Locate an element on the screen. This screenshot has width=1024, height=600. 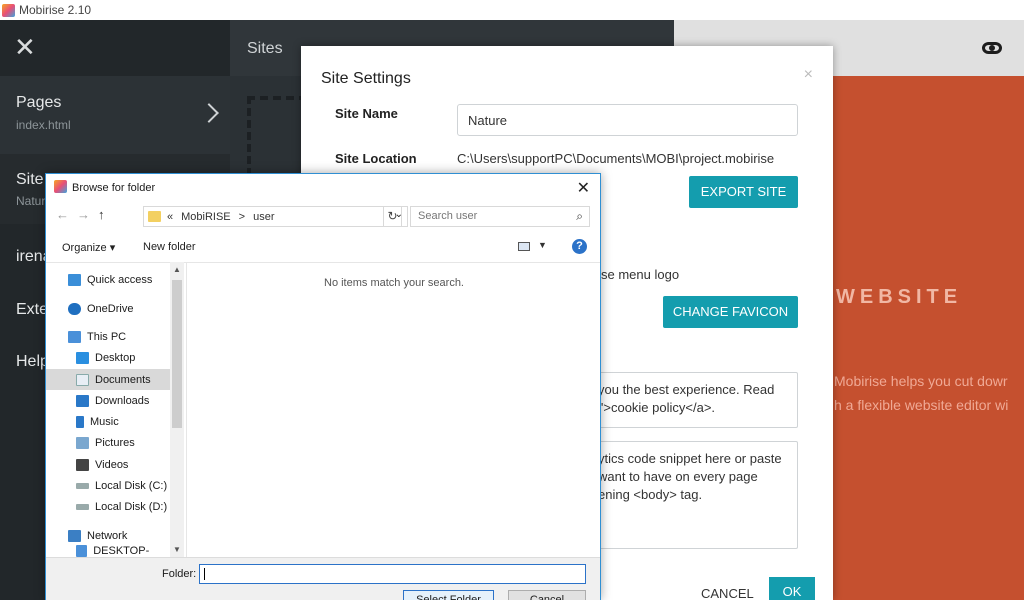
music-icon is located at coordinates (80, 421).